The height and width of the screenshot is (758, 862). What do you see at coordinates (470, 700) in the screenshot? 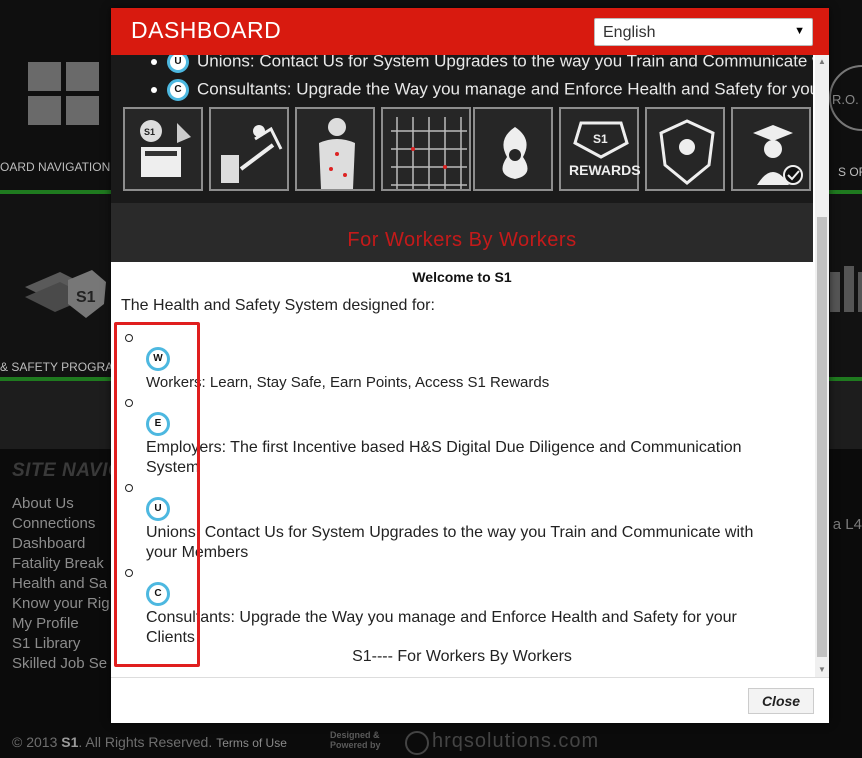
I see `modal-footer: Close` at bounding box center [470, 700].